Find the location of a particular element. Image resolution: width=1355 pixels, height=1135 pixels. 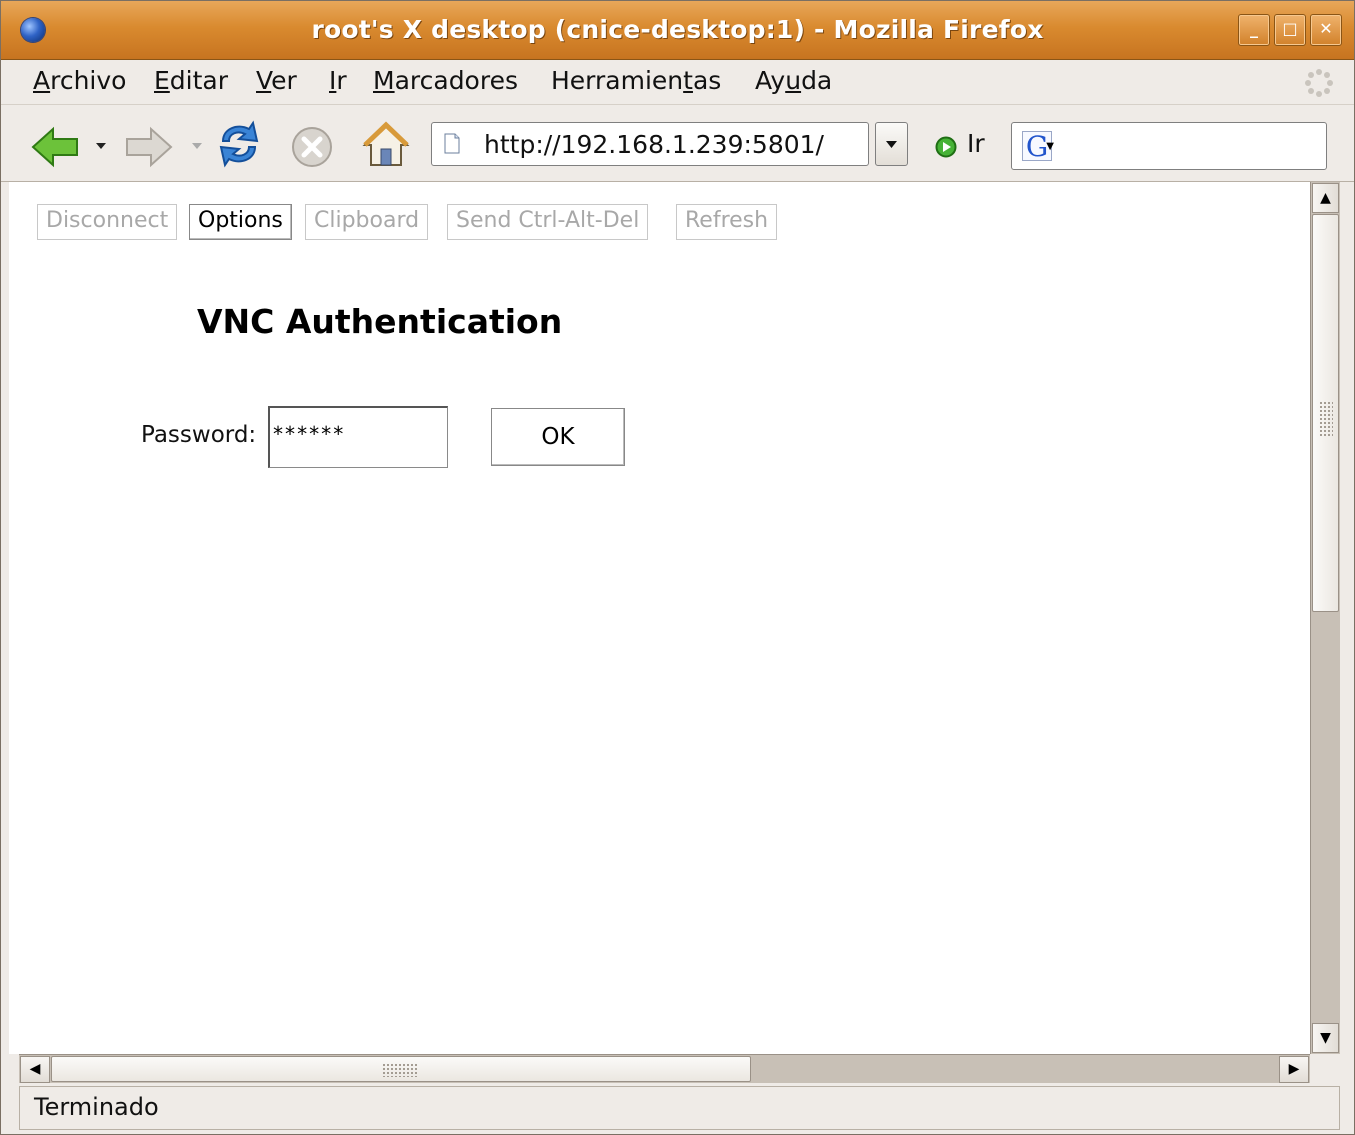

url-bar: http://192.168.1.239:5801/ is located at coordinates (650, 144).